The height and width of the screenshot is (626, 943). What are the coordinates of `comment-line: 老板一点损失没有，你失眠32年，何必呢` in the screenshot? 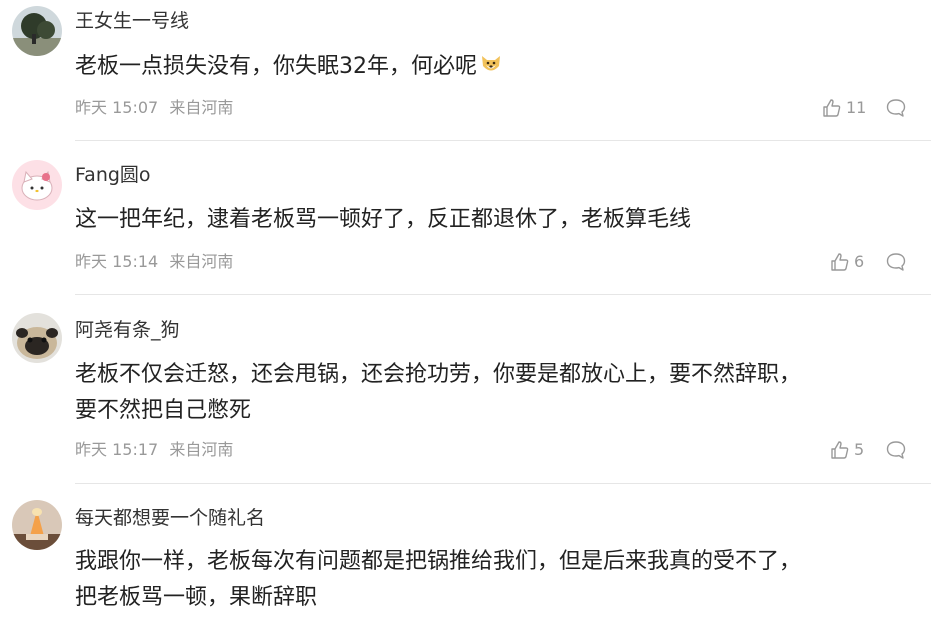 It's located at (500, 68).